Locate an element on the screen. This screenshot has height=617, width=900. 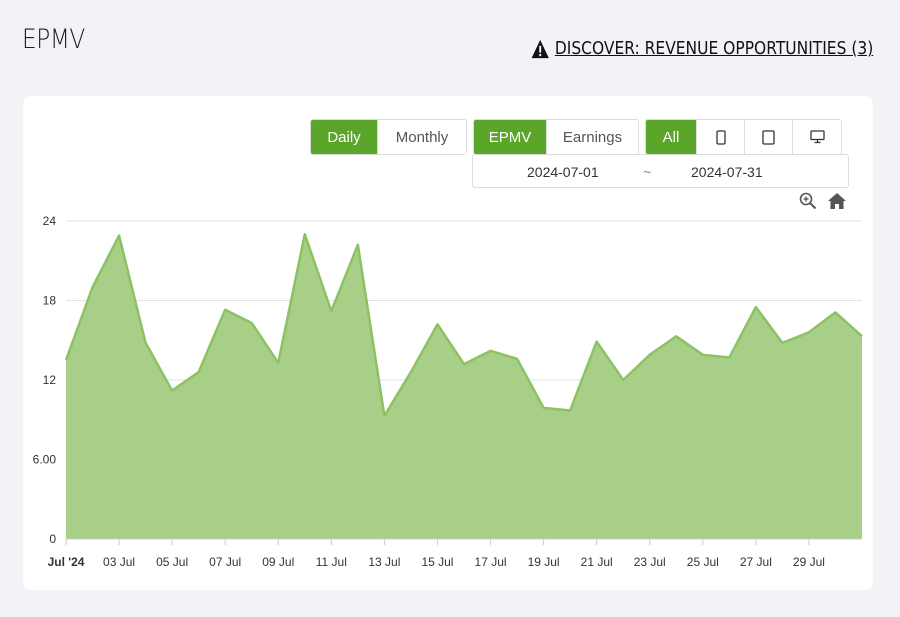
x-tick-label: 07 Jul is located at coordinates (225, 562).